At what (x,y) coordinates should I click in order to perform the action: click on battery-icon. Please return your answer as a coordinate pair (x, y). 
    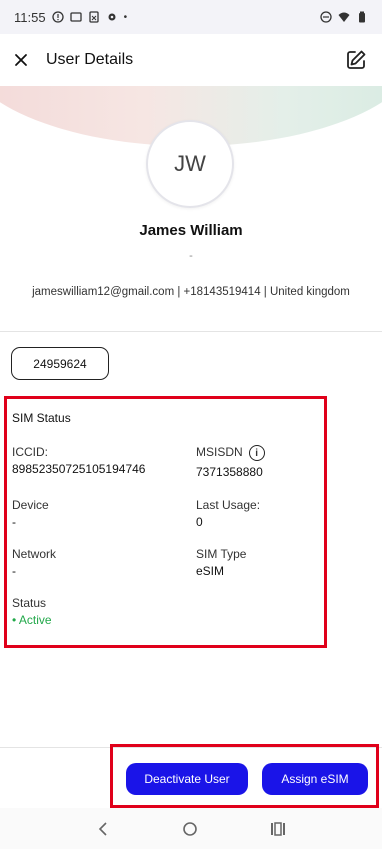
    Looking at the image, I should click on (362, 17).